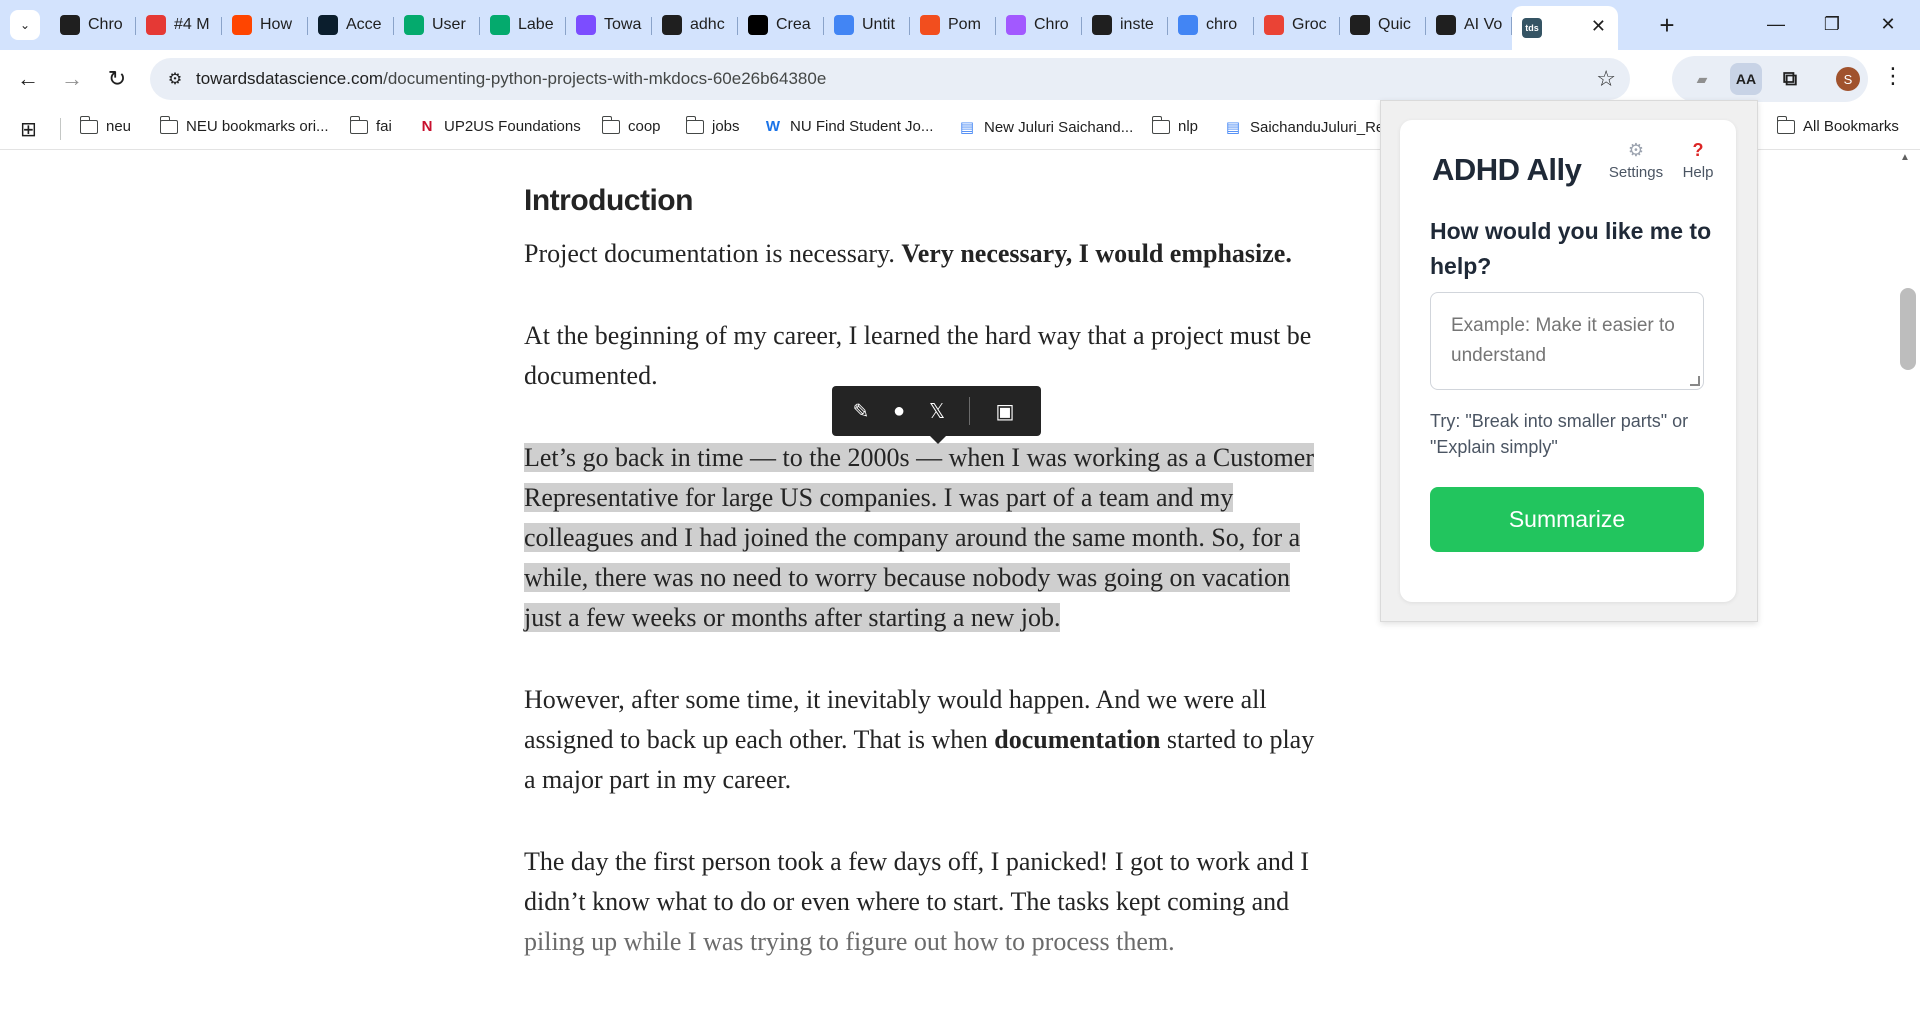  I want to click on tab-12: inste, so click(1125, 25).